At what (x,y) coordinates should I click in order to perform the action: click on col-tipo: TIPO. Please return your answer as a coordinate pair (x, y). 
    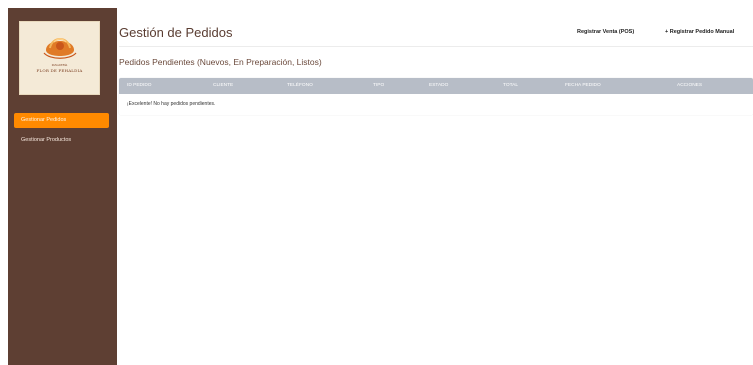
    Looking at the image, I should click on (379, 85).